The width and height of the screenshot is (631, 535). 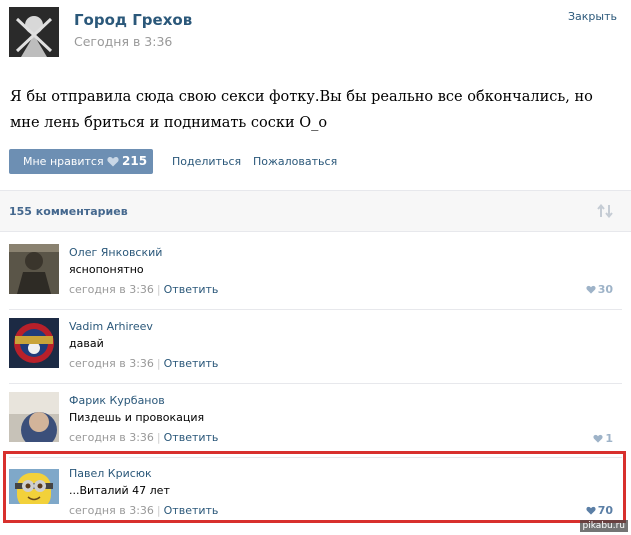 I want to click on group-avatar, so click(x=34, y=32).